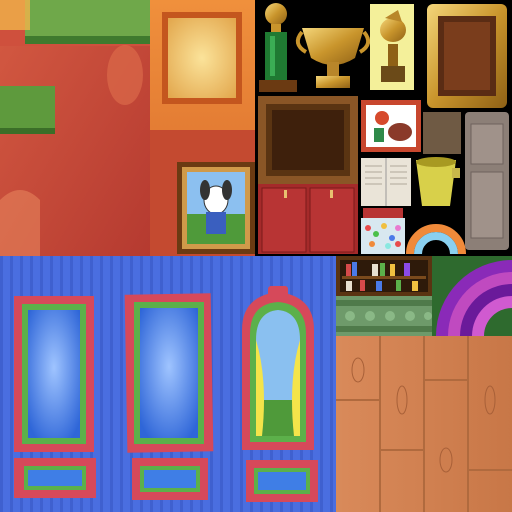  What do you see at coordinates (424, 424) in the screenshot?
I see `wood-floor-planks` at bounding box center [424, 424].